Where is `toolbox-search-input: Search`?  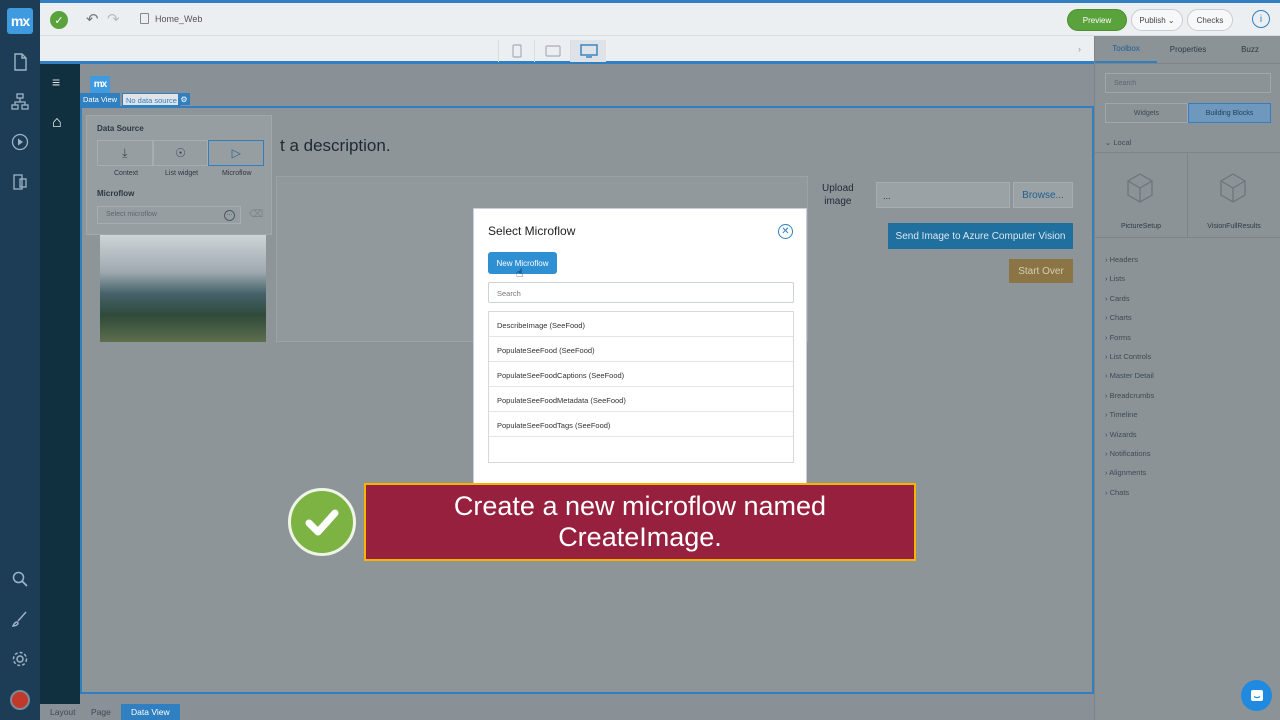
toolbox-search-input: Search is located at coordinates (1188, 83).